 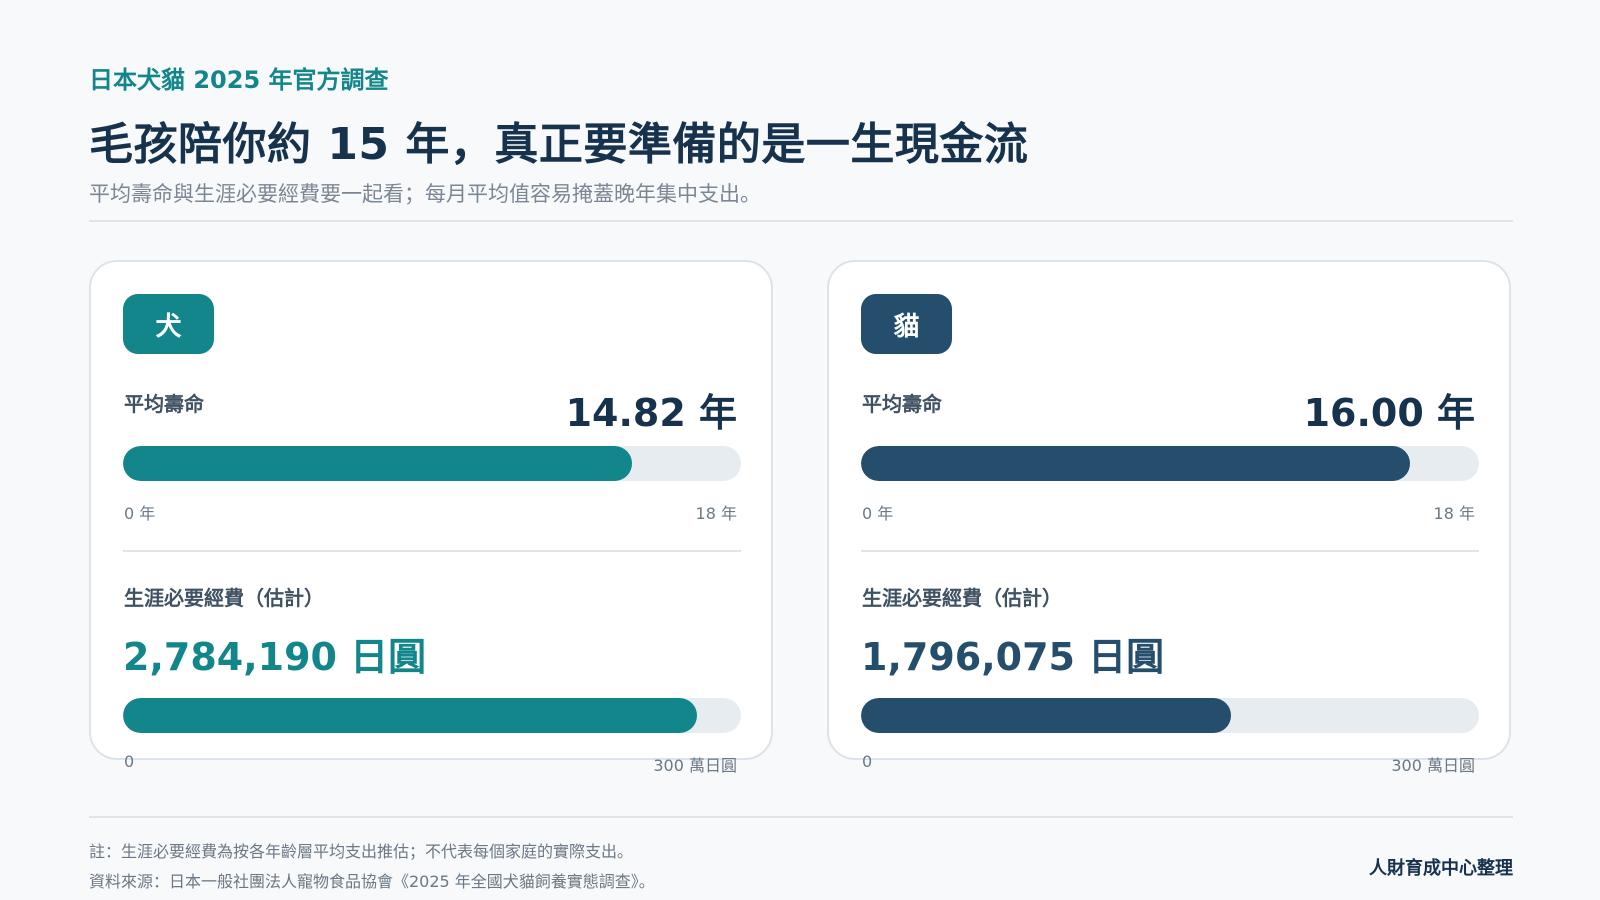 What do you see at coordinates (559, 144) in the screenshot?
I see `page-title: 毛孩陪你約 15 年，真正要準備的是一生現金流` at bounding box center [559, 144].